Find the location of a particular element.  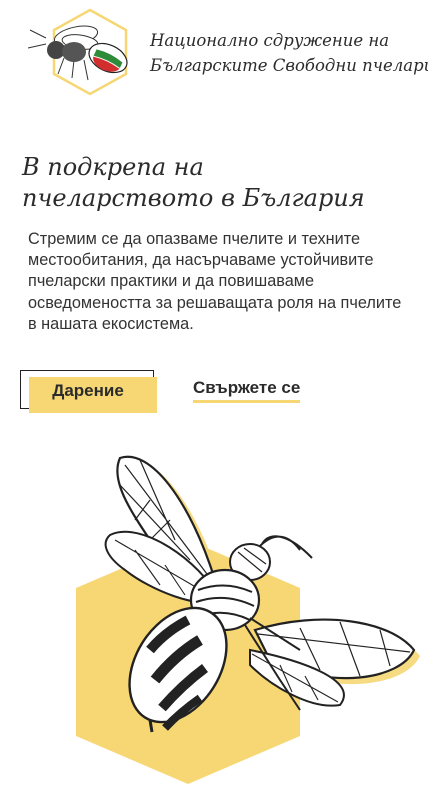

org-name-line-1: Национално сдружение на is located at coordinates (270, 40).